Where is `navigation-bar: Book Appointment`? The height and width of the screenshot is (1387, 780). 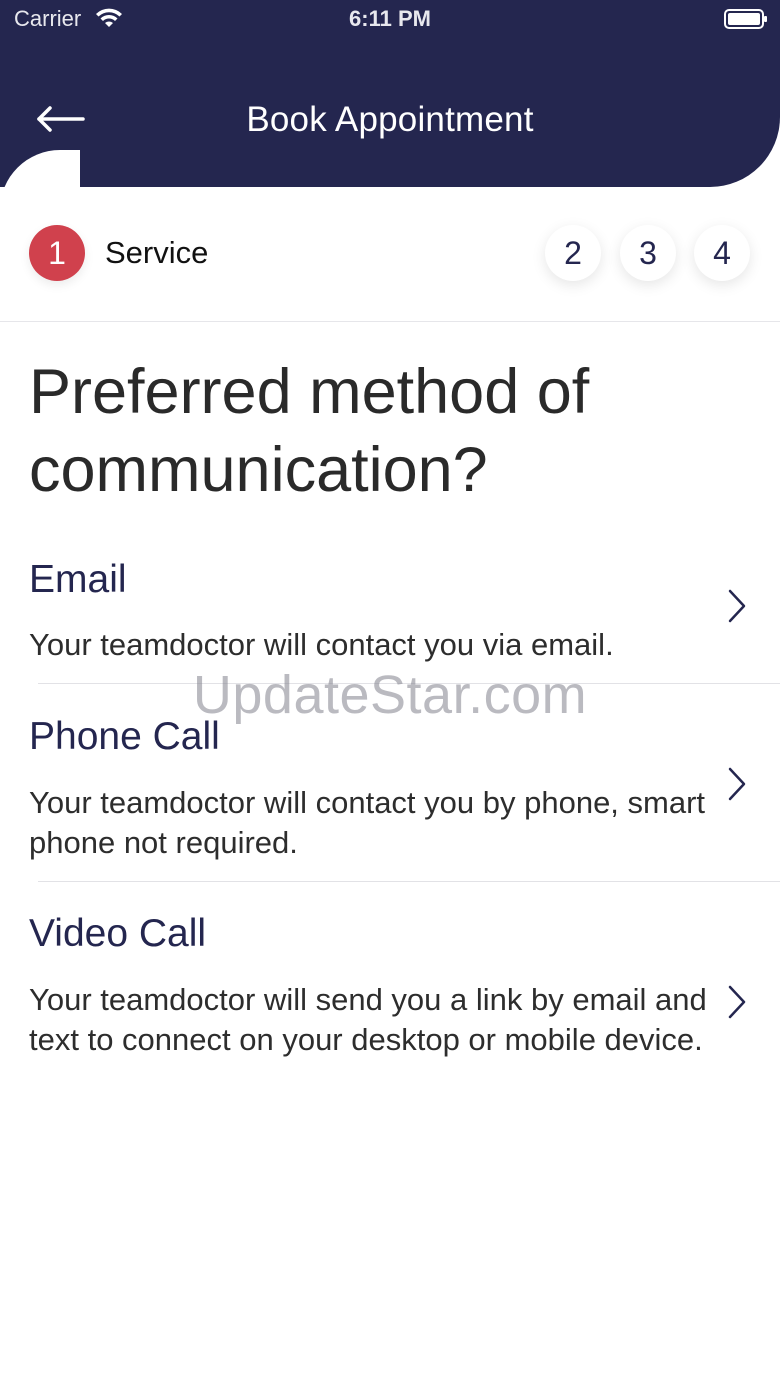
navigation-bar: Book Appointment is located at coordinates (390, 121).